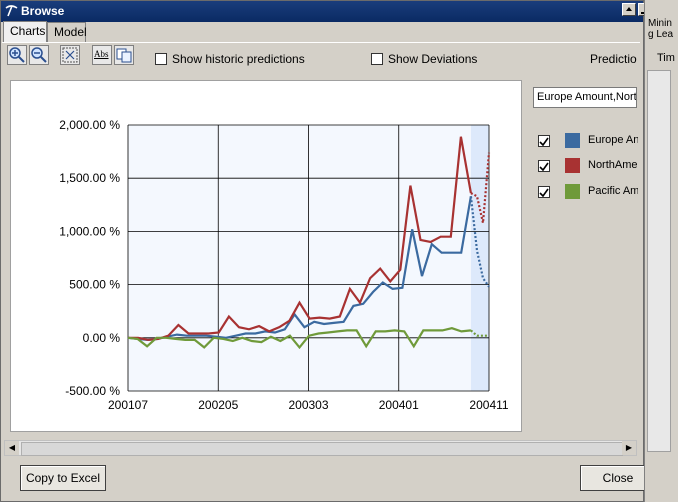 The width and height of the screenshot is (678, 502). I want to click on legend-label-northamerica: NorthAmer, so click(613, 165).